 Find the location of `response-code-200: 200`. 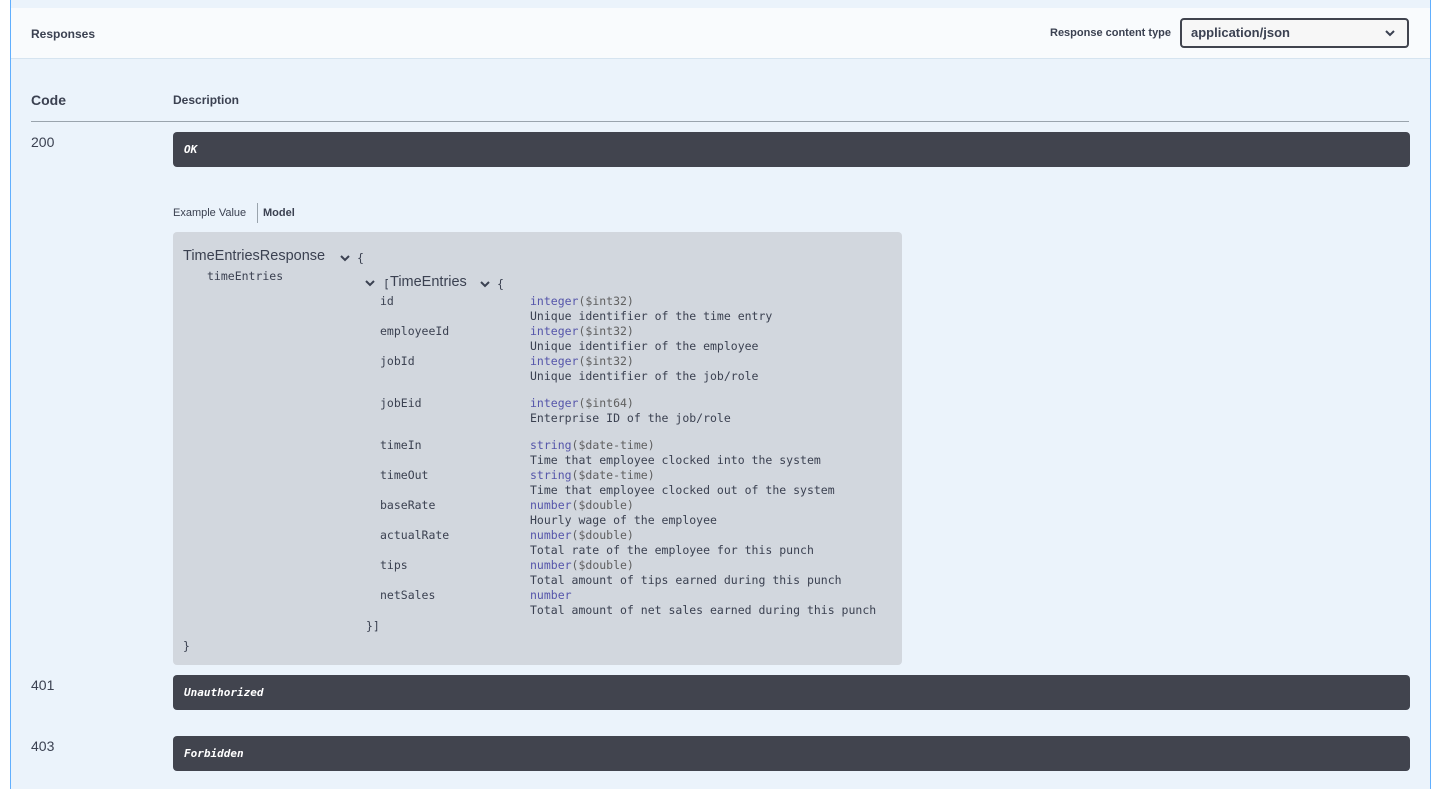

response-code-200: 200 is located at coordinates (43, 142).